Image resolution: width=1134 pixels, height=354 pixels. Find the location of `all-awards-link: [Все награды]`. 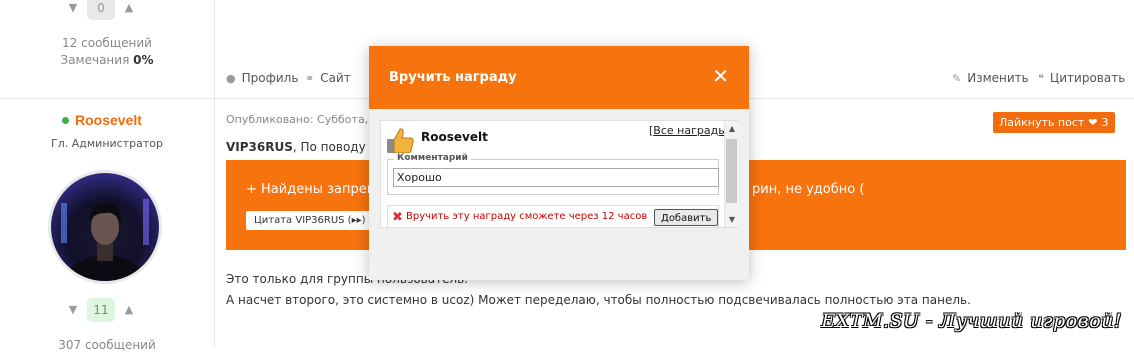

all-awards-link: [Все награды] is located at coordinates (690, 130).